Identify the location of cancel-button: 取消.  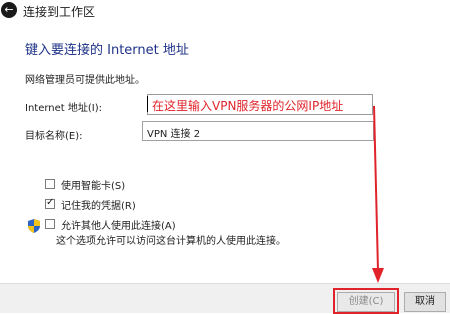
(425, 302).